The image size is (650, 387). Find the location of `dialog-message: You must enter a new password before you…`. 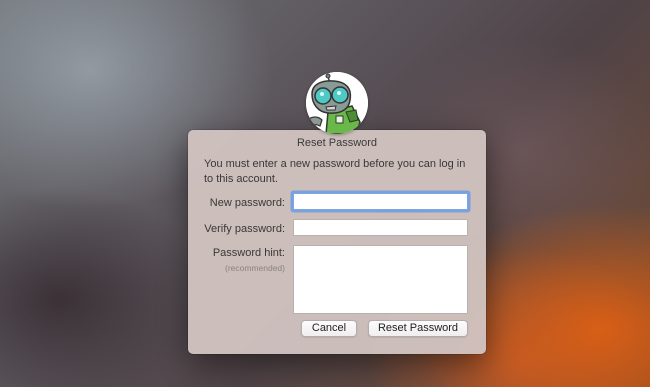

dialog-message: You must enter a new password before you… is located at coordinates (335, 171).